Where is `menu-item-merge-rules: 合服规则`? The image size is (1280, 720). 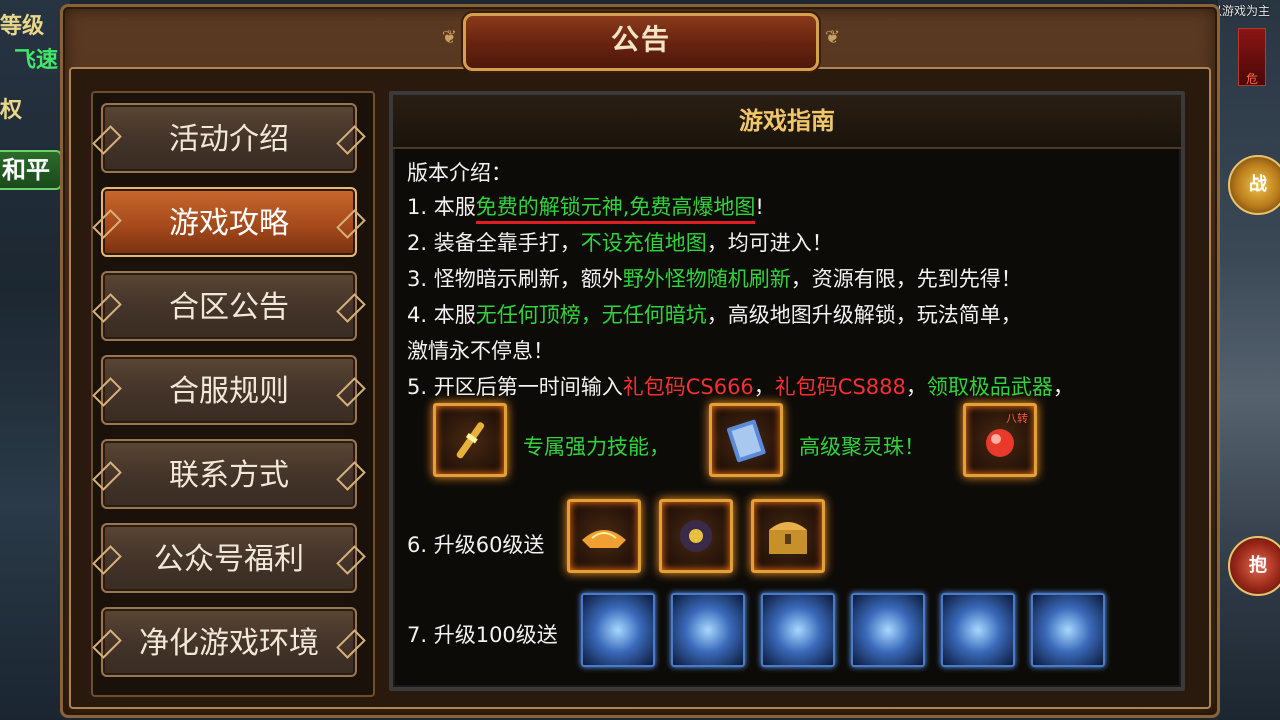
menu-item-merge-rules: 合服规则 is located at coordinates (229, 390).